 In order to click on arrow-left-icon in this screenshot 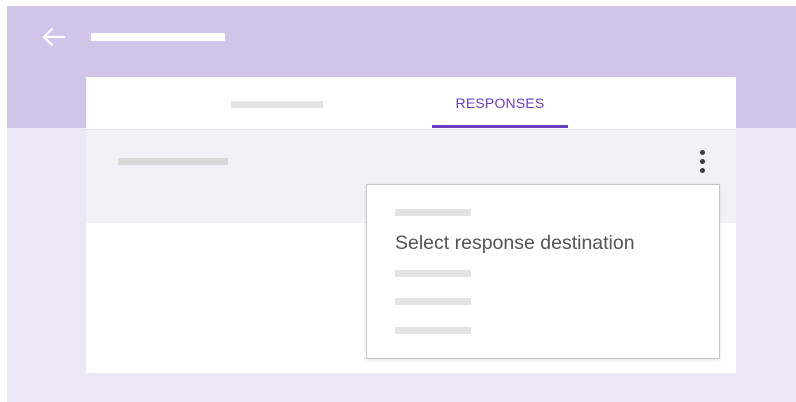, I will do `click(53, 37)`.